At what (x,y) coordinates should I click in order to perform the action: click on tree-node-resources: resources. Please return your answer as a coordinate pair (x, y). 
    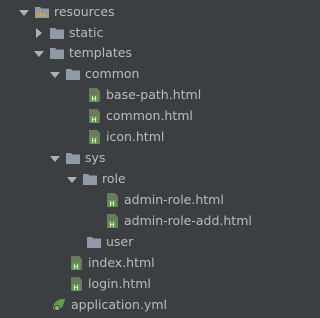
    Looking at the image, I should click on (66, 12).